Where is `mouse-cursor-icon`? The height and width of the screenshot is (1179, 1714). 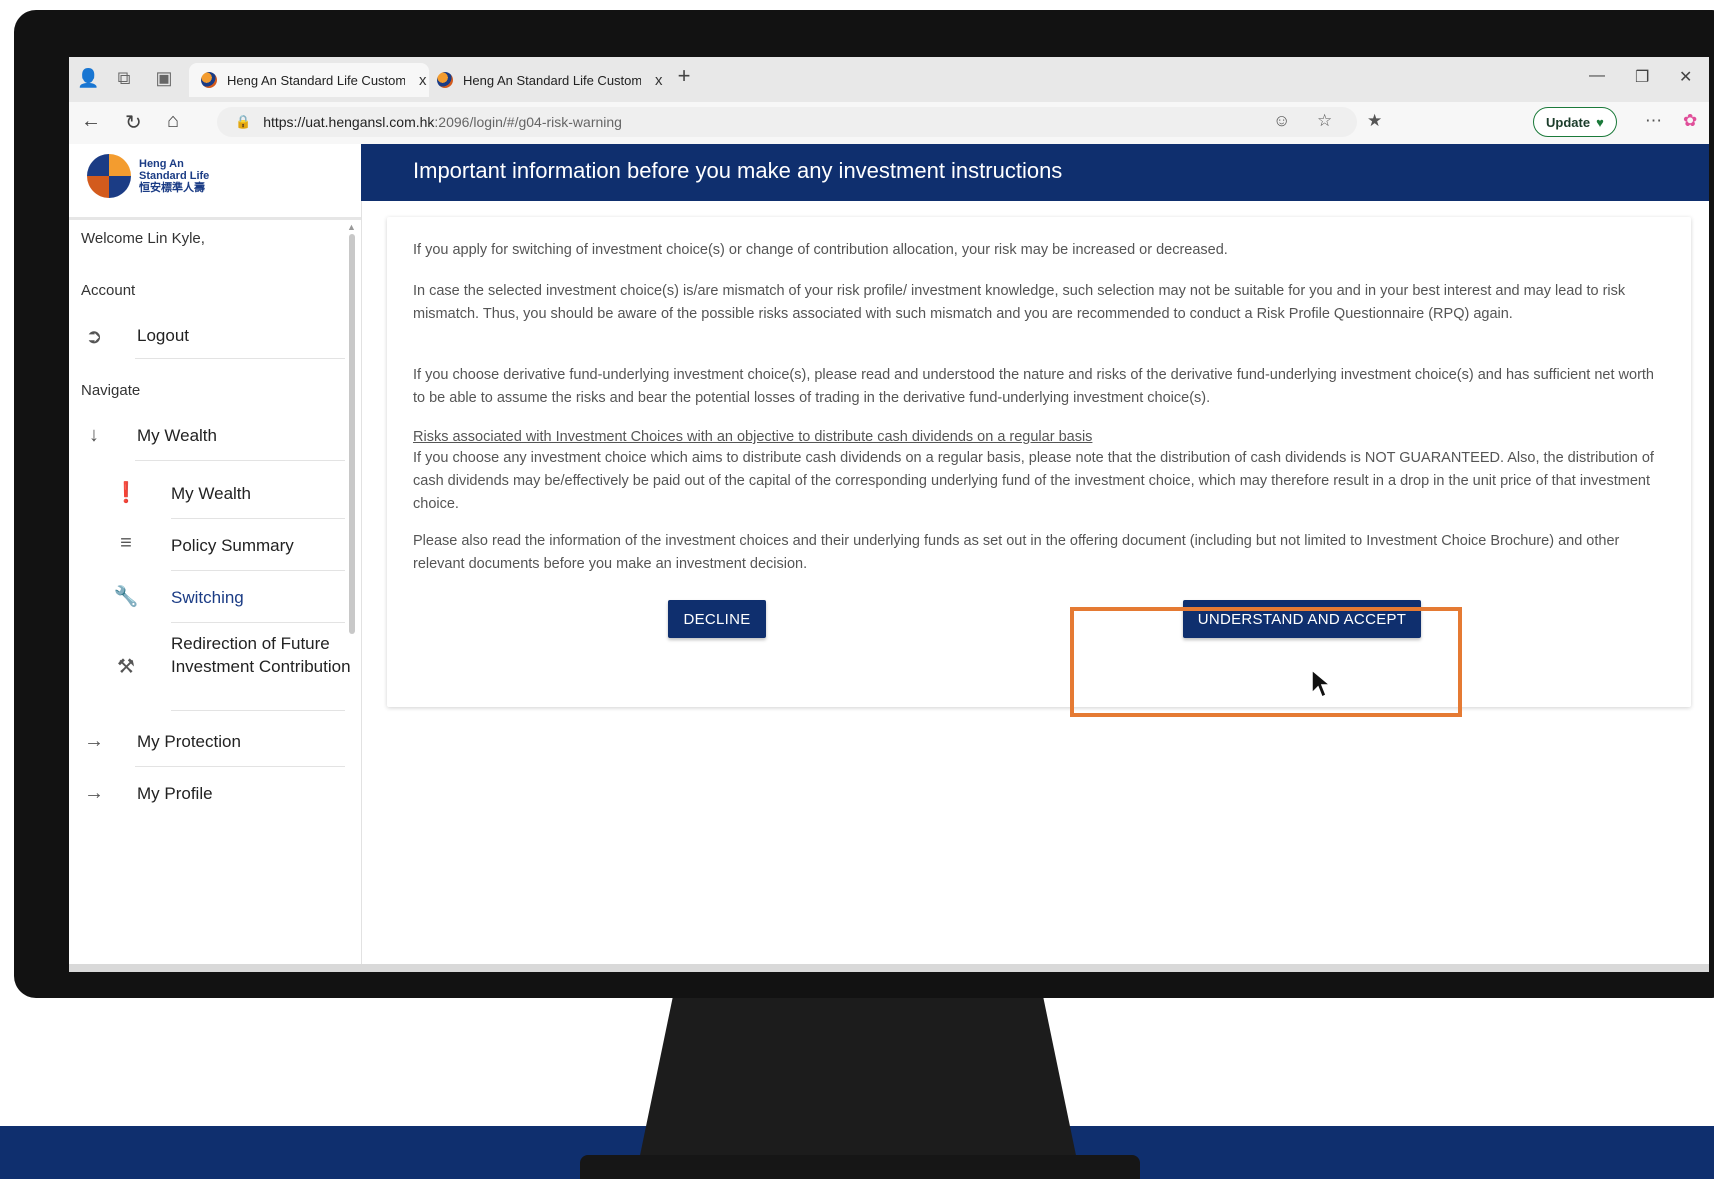 mouse-cursor-icon is located at coordinates (1321, 684).